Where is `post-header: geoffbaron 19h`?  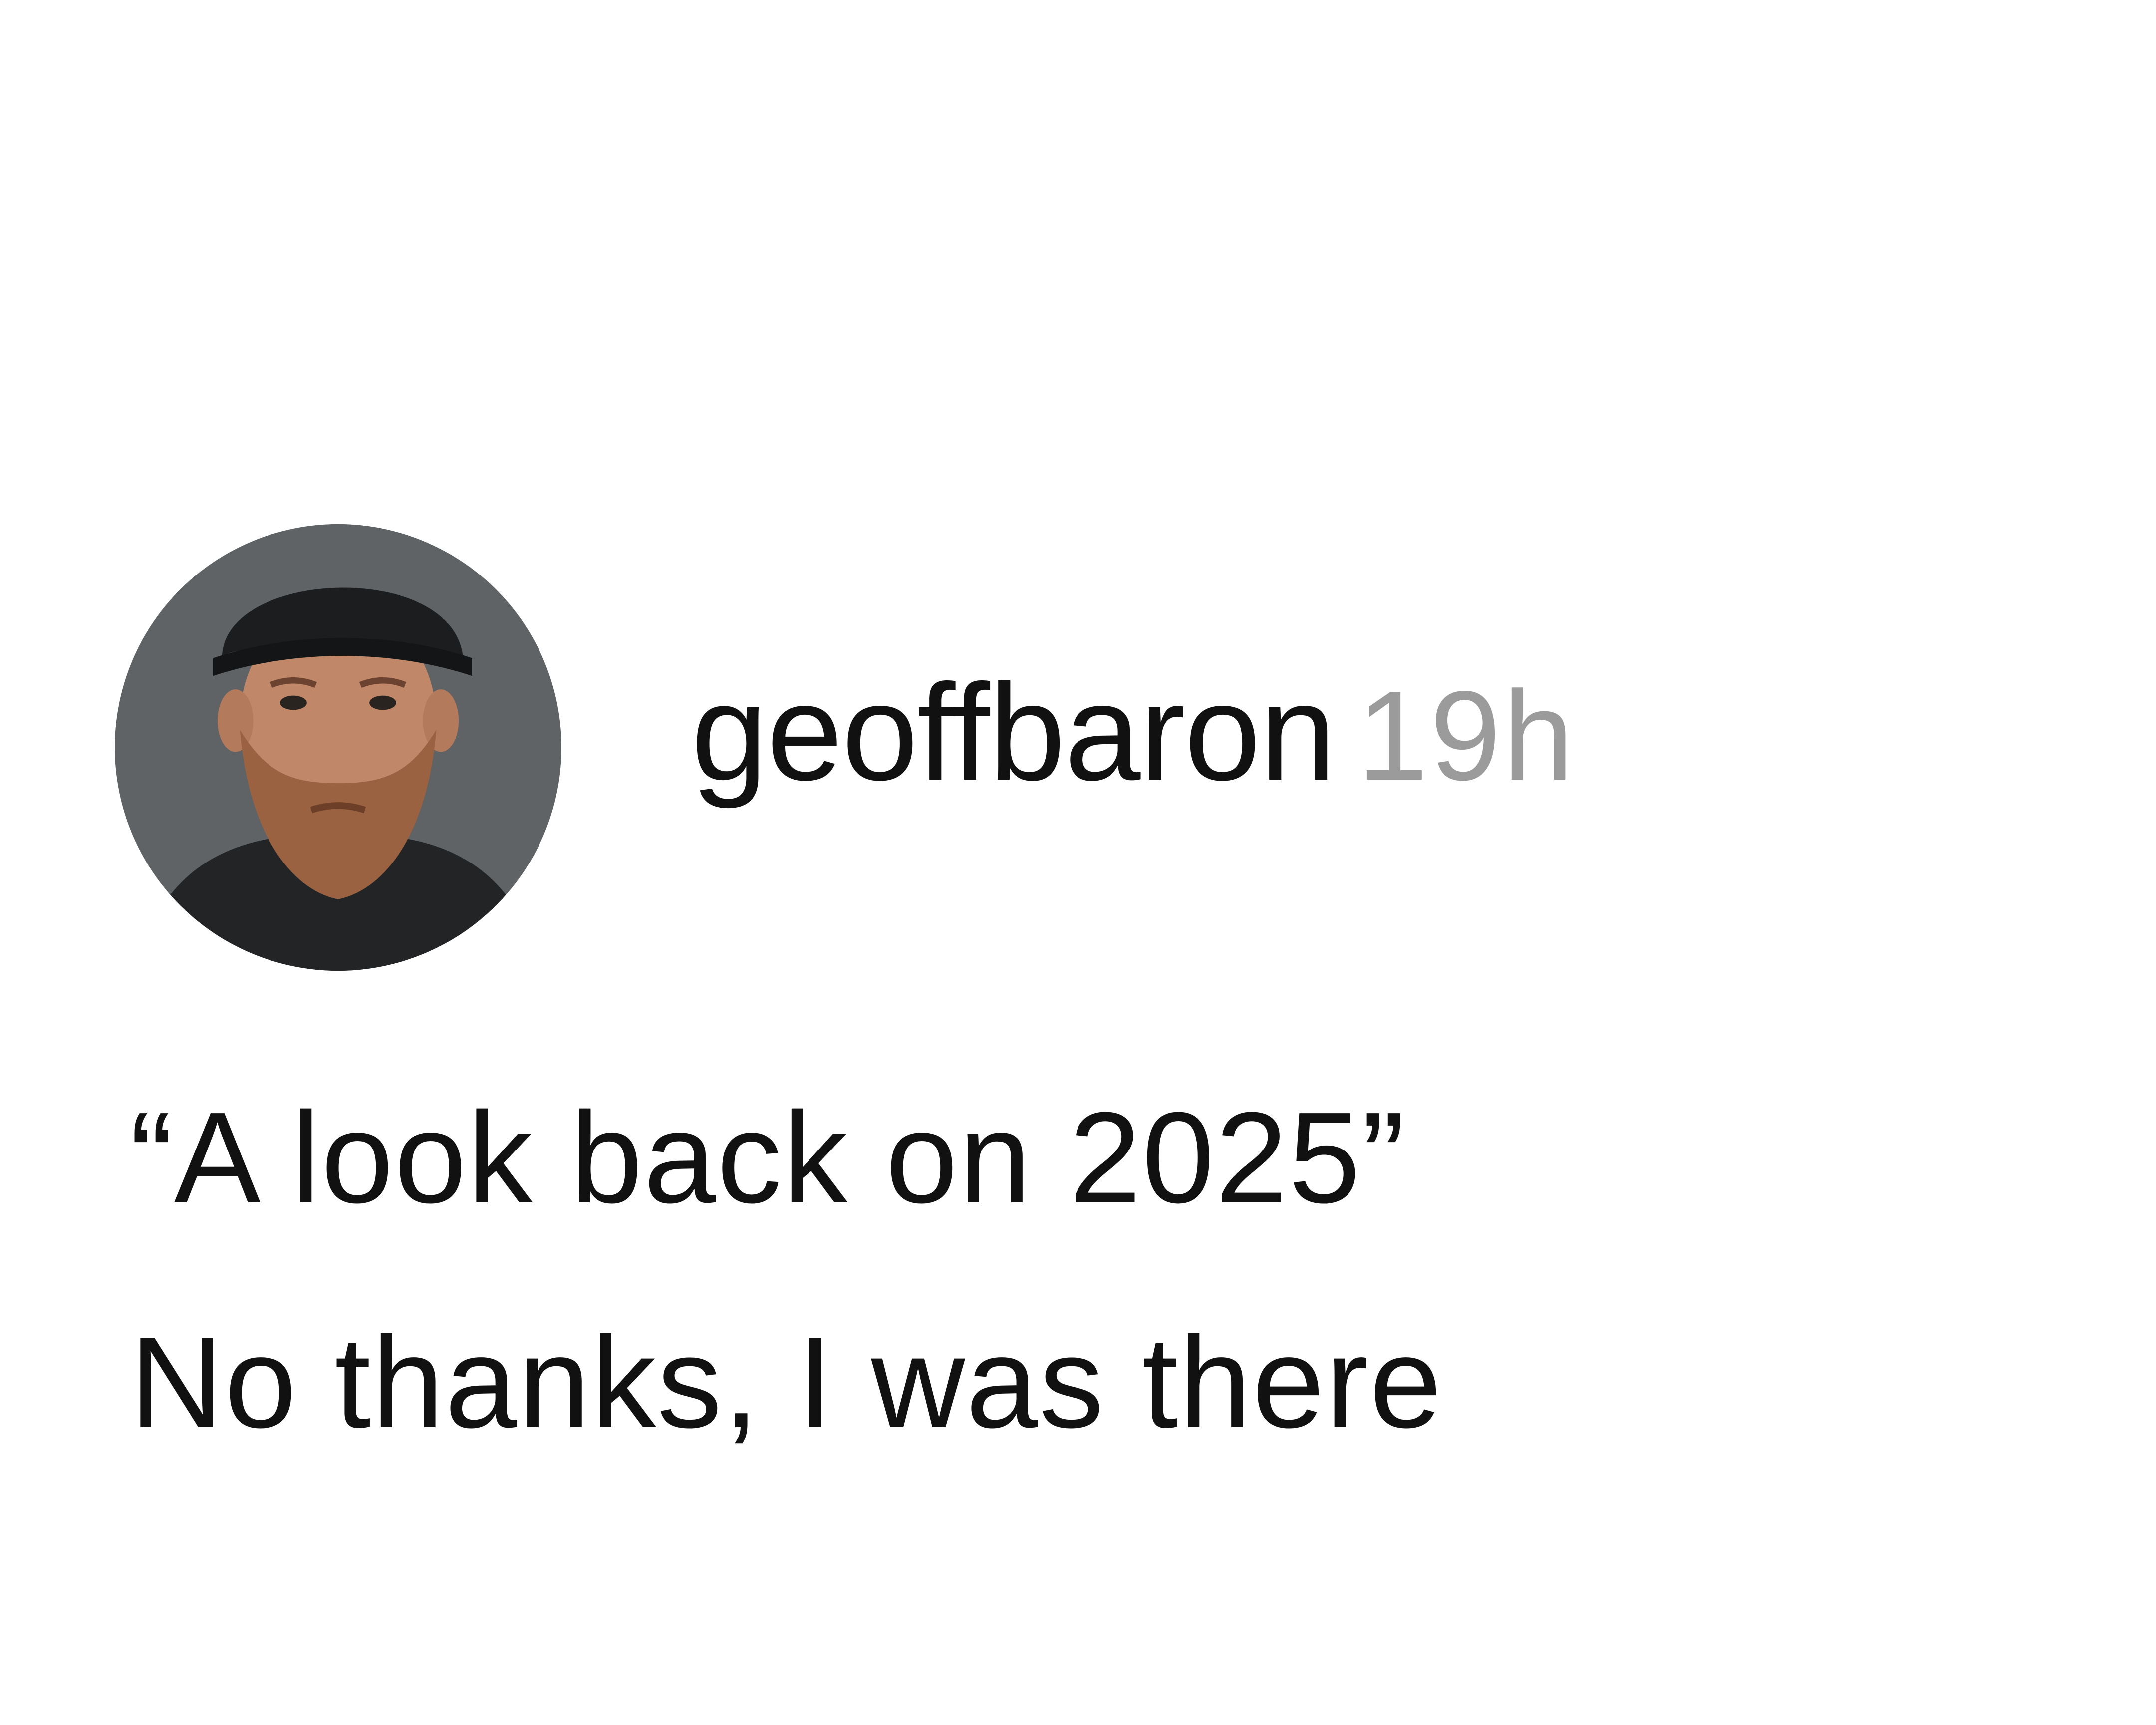
post-header: geoffbaron 19h is located at coordinates (1133, 744).